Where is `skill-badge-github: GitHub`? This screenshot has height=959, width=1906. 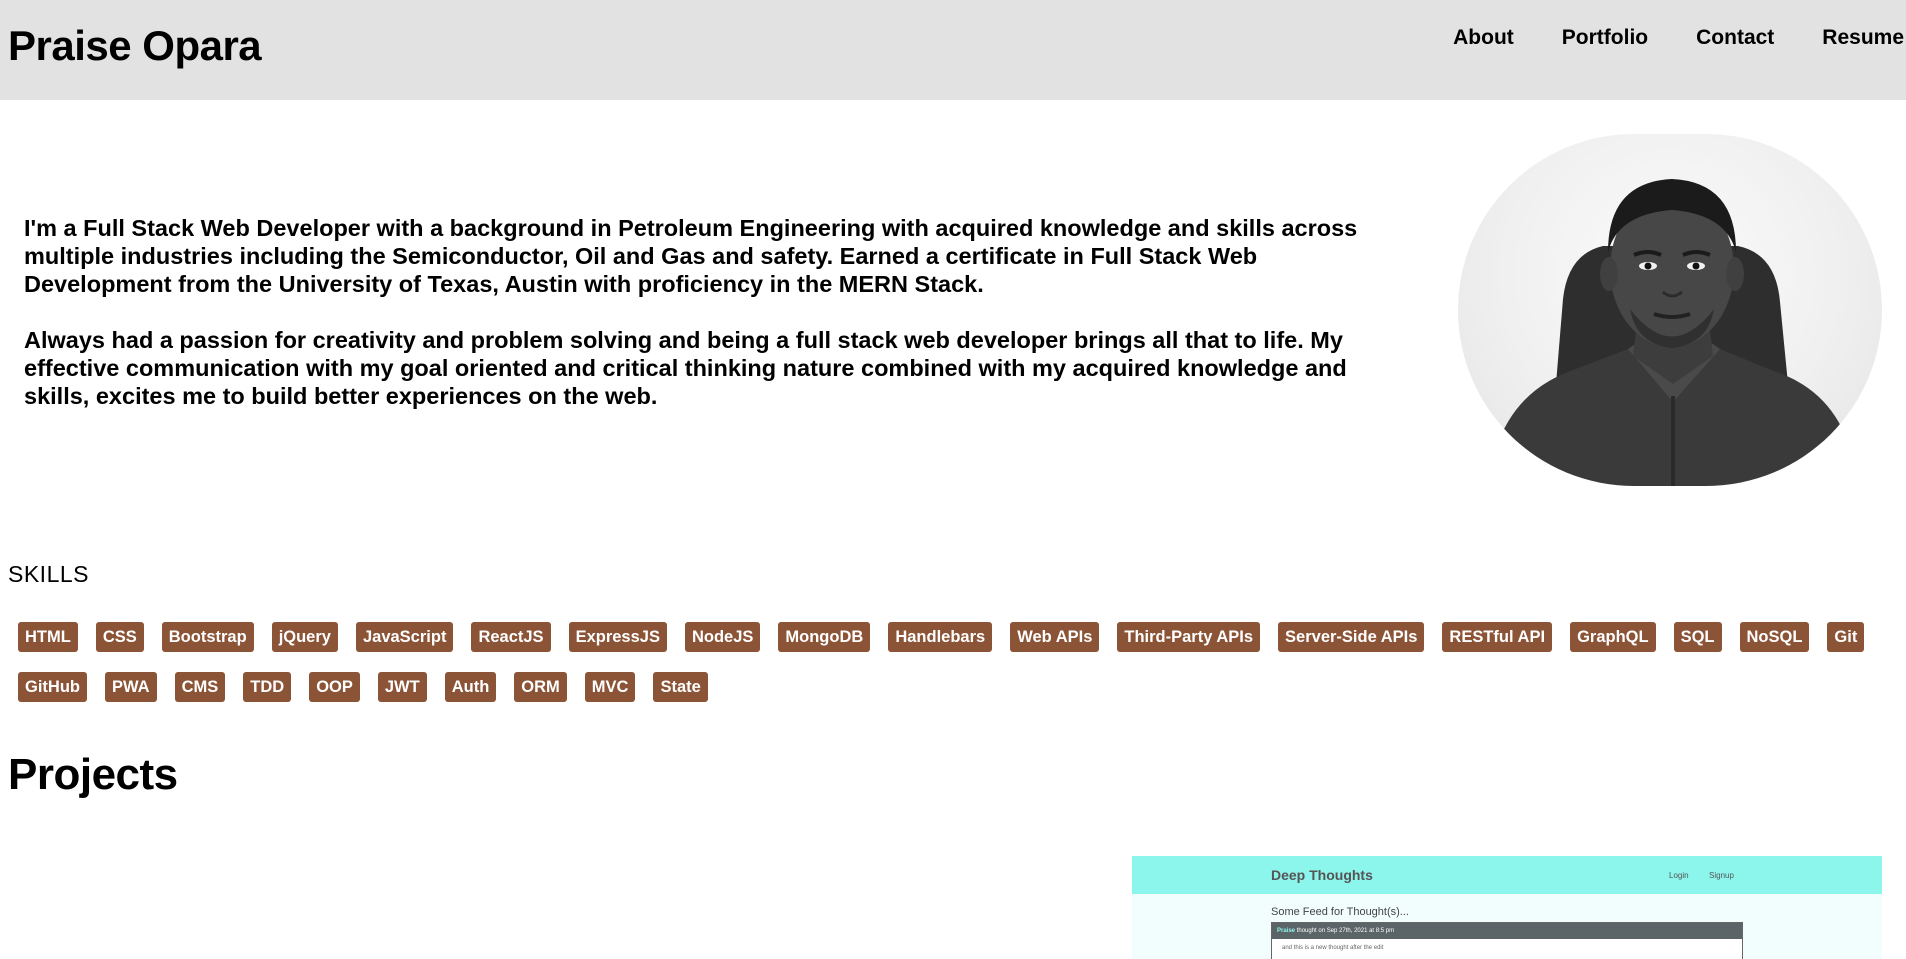
skill-badge-github: GitHub is located at coordinates (52, 687).